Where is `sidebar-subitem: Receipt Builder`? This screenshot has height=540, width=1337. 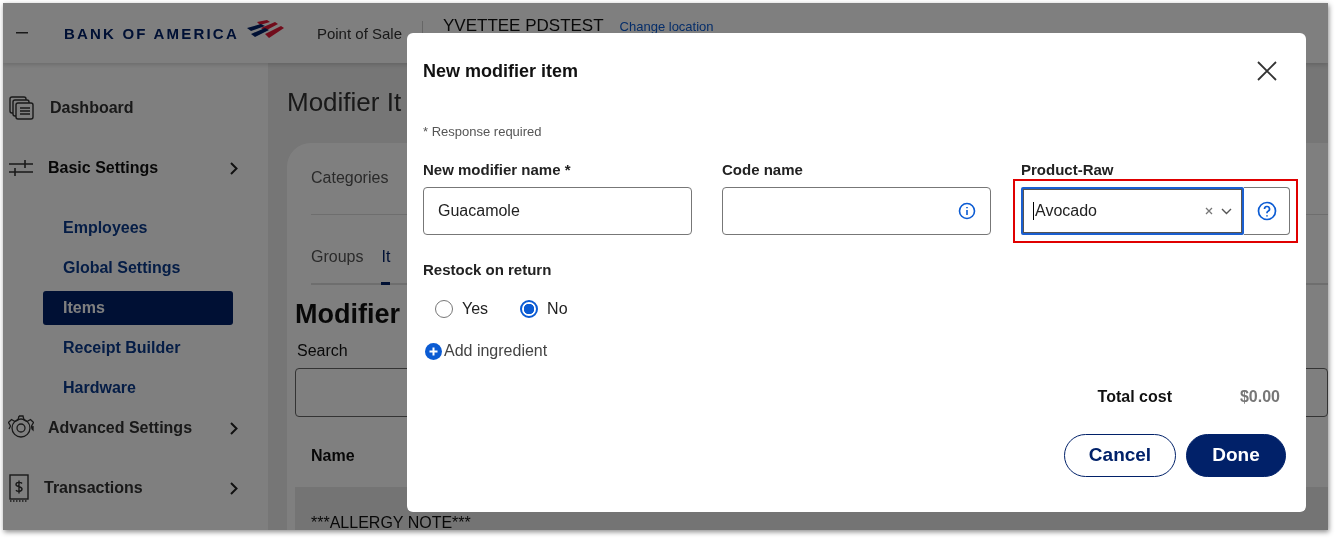 sidebar-subitem: Receipt Builder is located at coordinates (138, 348).